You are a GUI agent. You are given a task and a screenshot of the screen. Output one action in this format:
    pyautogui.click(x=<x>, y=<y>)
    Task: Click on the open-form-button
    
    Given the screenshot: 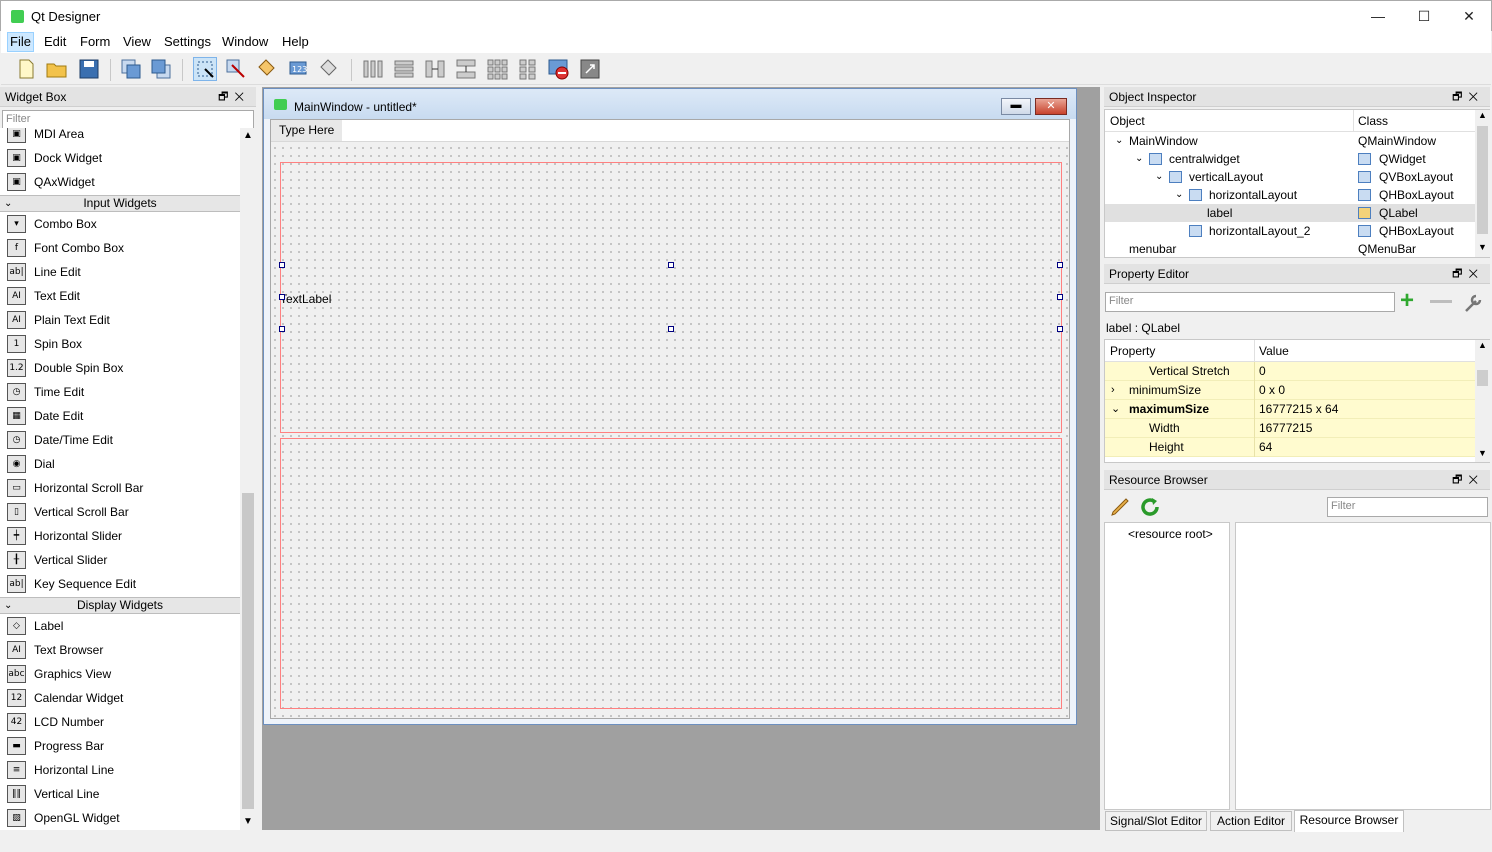 What is the action you would take?
    pyautogui.click(x=57, y=69)
    